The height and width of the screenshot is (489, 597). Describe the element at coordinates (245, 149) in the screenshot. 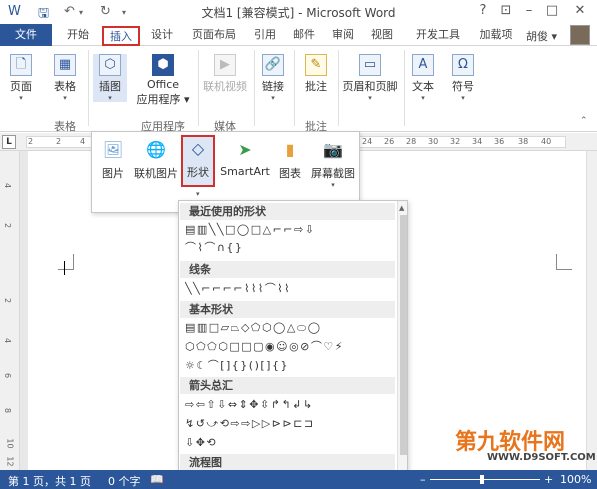

I see `smartart-icon: ➤` at that location.